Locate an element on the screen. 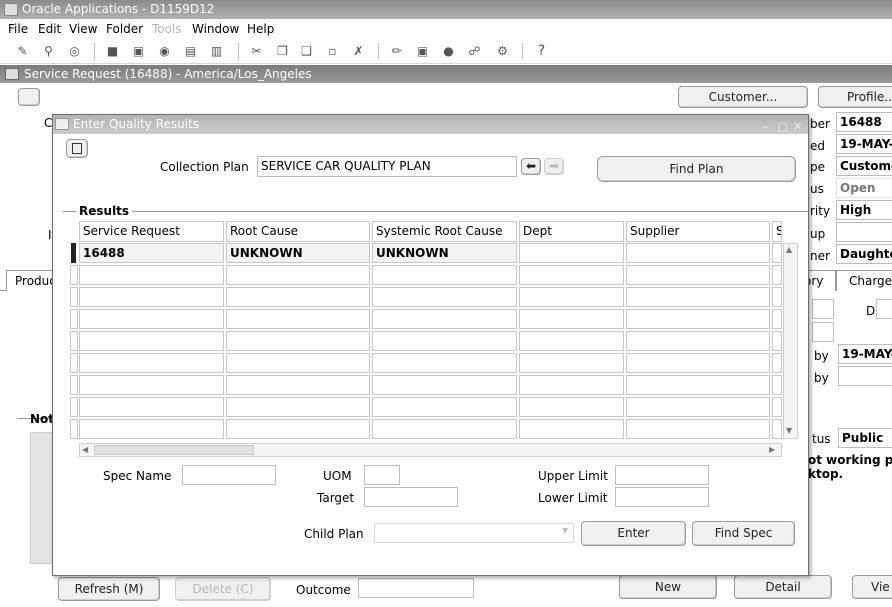 The image size is (892, 607). refresh-button: Refresh (M) is located at coordinates (109, 589).